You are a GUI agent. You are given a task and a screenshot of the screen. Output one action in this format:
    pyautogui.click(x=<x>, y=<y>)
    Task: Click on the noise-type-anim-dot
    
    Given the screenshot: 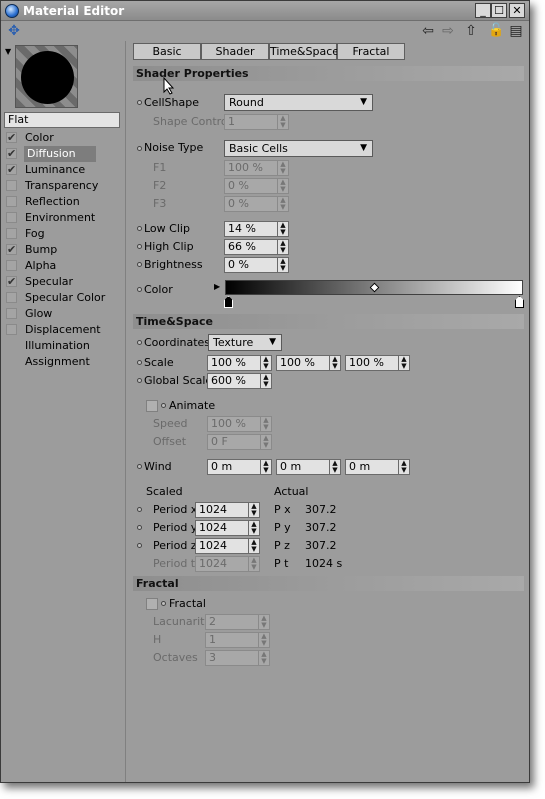 What is the action you would take?
    pyautogui.click(x=139, y=148)
    